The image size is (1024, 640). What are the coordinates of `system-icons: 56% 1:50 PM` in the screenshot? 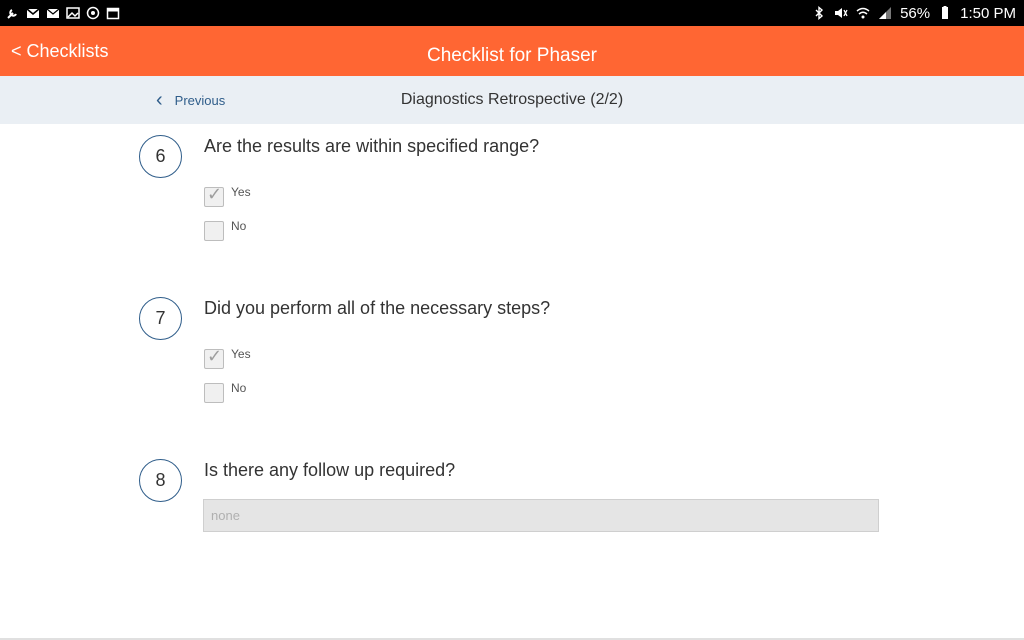 It's located at (914, 13).